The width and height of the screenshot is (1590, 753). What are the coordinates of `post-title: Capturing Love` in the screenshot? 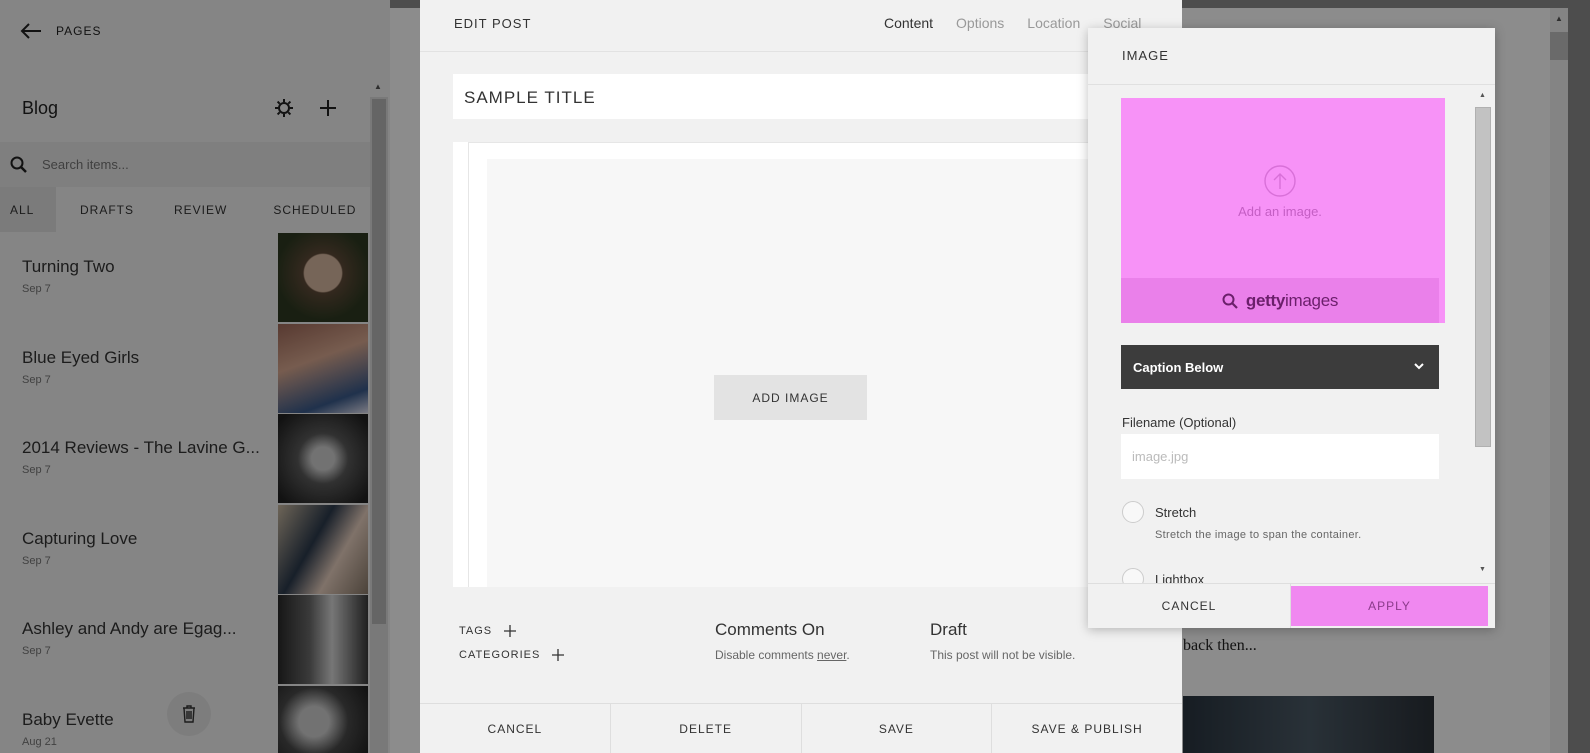 It's located at (80, 538).